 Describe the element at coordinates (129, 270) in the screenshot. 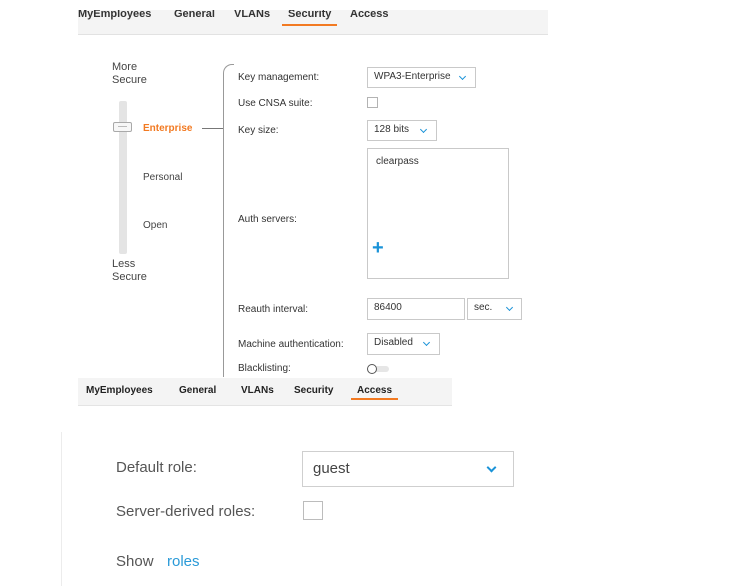

I see `less-secure-label: Less Secure` at that location.